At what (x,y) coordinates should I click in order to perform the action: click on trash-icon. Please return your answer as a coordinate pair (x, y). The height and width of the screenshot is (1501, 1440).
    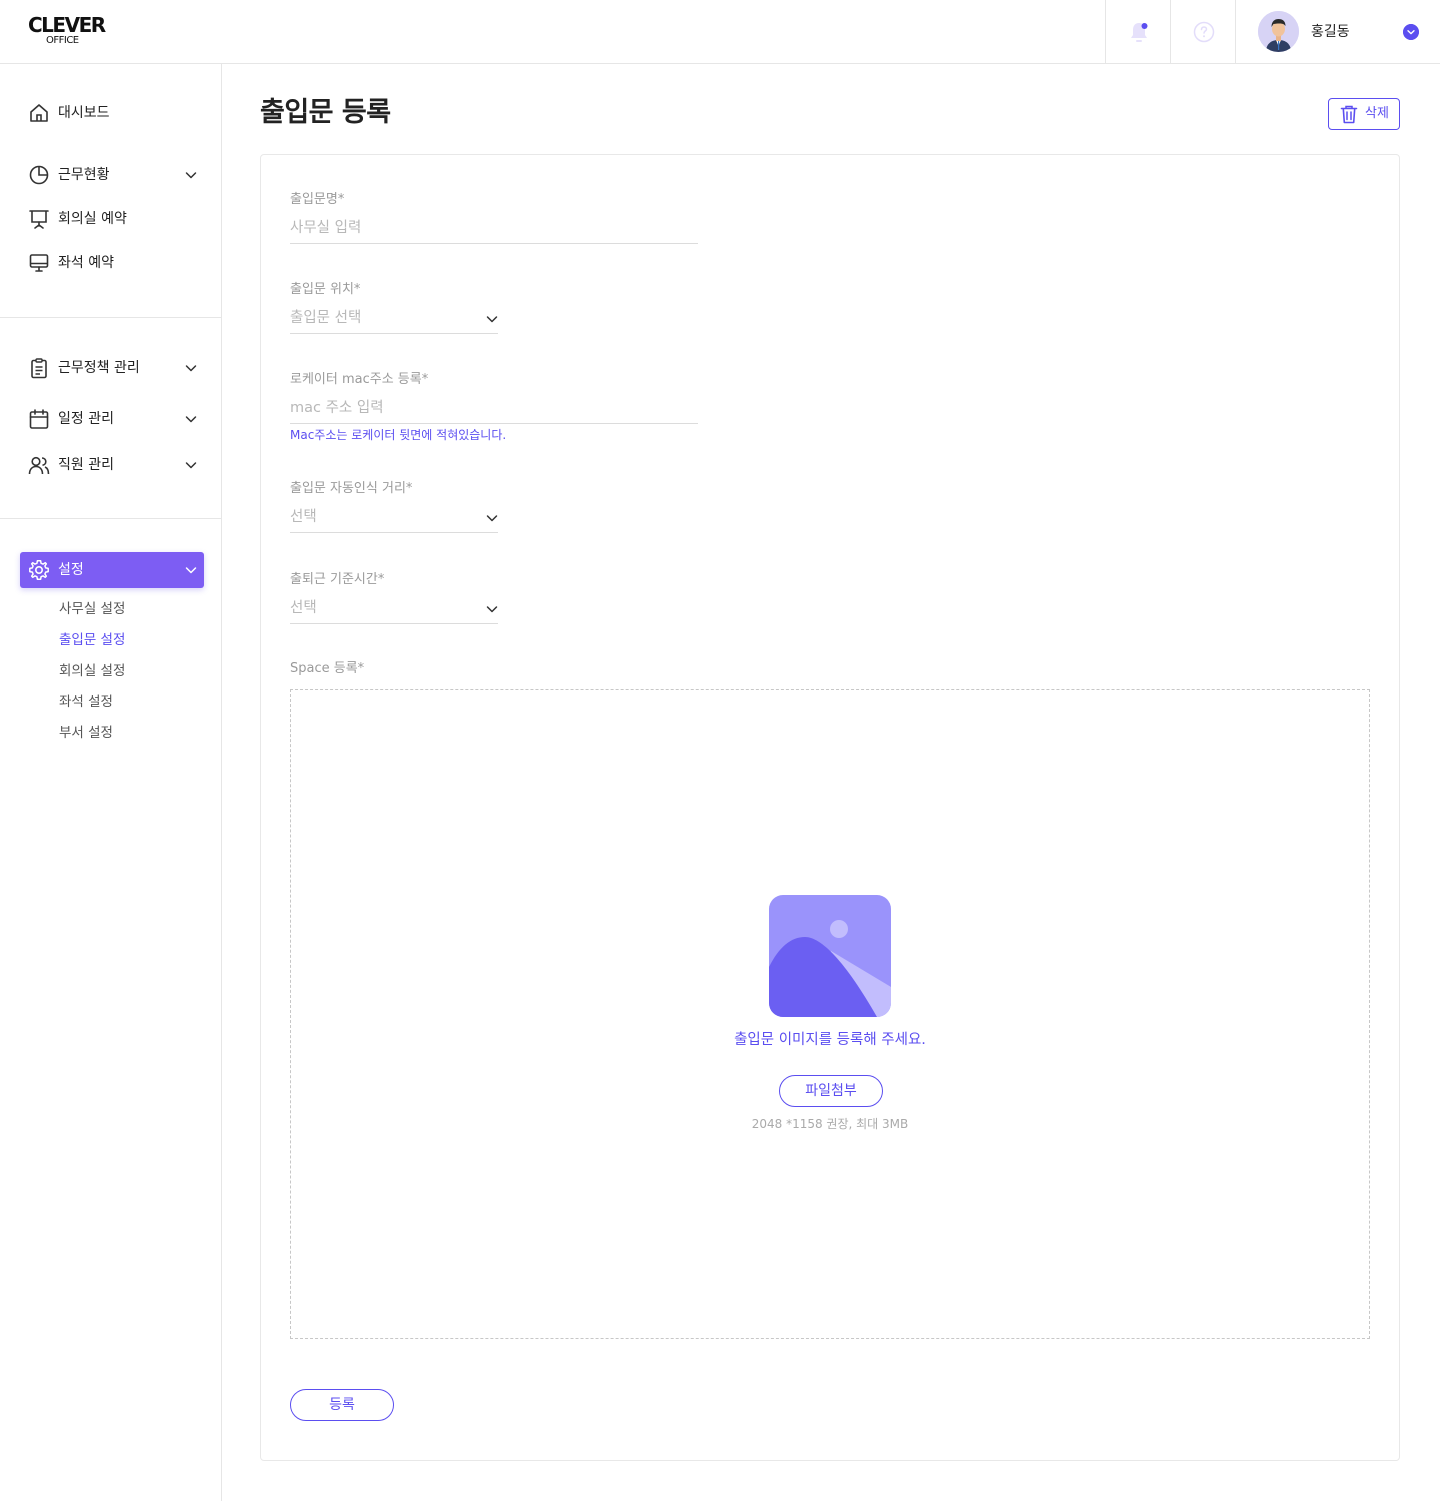
    Looking at the image, I should click on (1349, 114).